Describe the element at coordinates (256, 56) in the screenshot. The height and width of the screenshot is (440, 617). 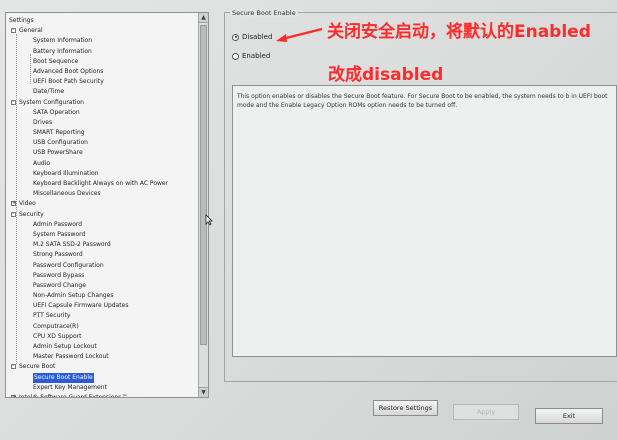
I see `radio-enabled-label: Enabled` at that location.